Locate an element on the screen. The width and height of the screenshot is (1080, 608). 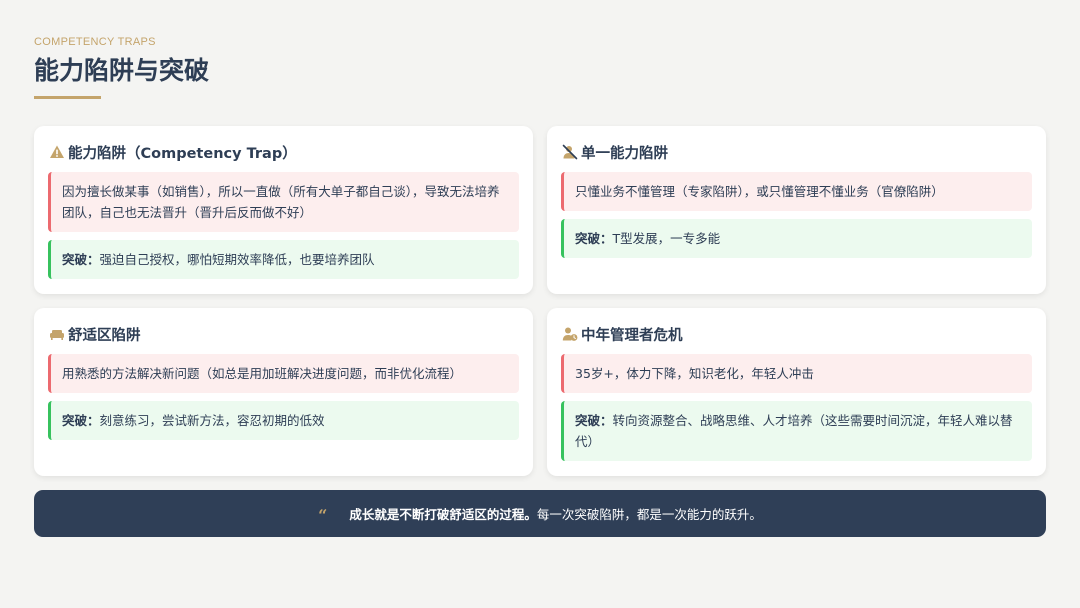
warning-icon is located at coordinates (57, 152).